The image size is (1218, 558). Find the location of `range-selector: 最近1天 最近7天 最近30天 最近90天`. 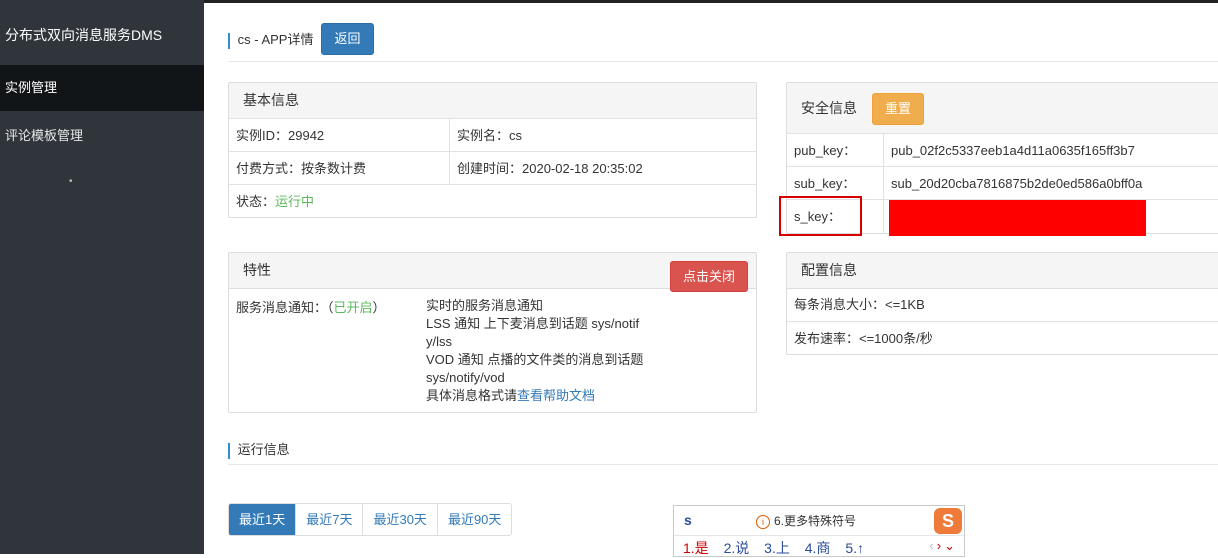

range-selector: 最近1天 最近7天 最近30天 最近90天 is located at coordinates (370, 519).